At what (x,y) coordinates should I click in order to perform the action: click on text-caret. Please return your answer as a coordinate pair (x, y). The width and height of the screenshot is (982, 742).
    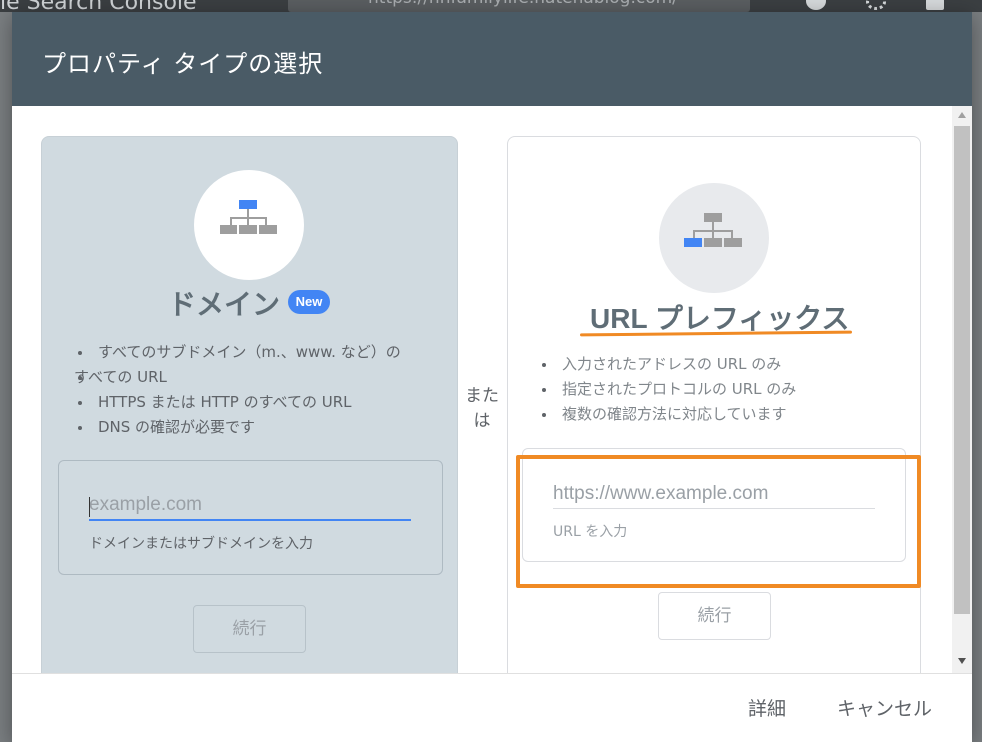
    Looking at the image, I should click on (89, 507).